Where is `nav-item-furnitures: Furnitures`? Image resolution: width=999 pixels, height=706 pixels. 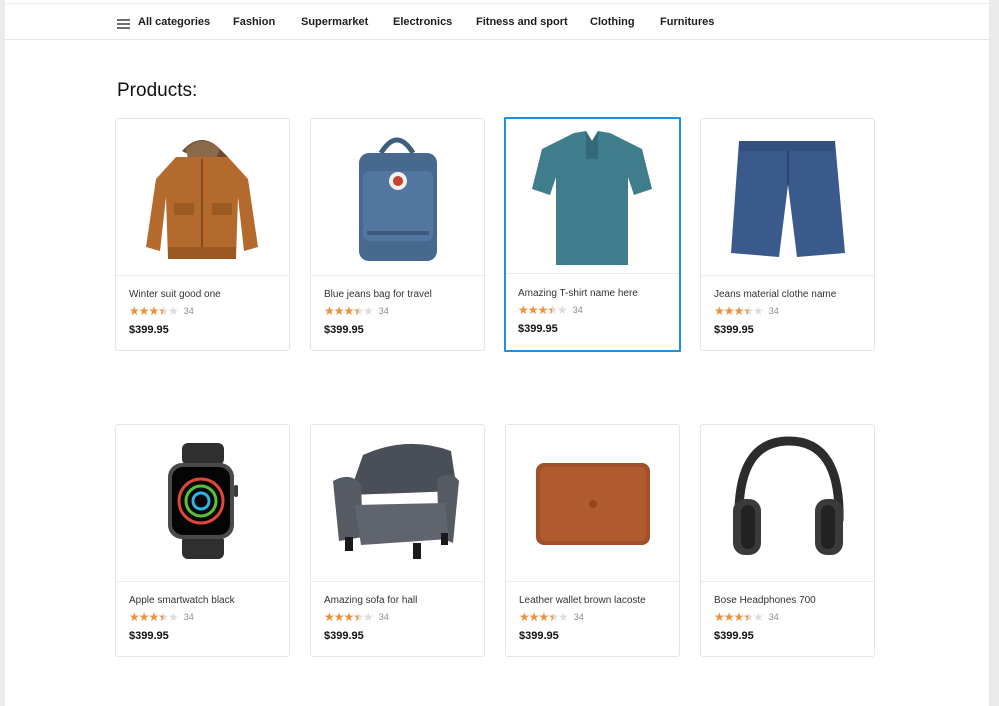 nav-item-furnitures: Furnitures is located at coordinates (687, 22).